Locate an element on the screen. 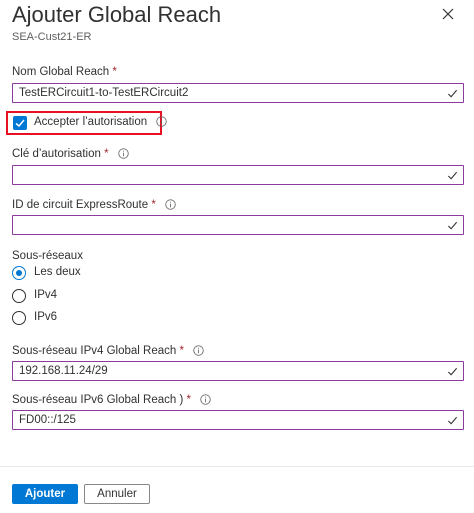  circuit-id-label-text: ID de circuit ExpressRoute is located at coordinates (80, 205).